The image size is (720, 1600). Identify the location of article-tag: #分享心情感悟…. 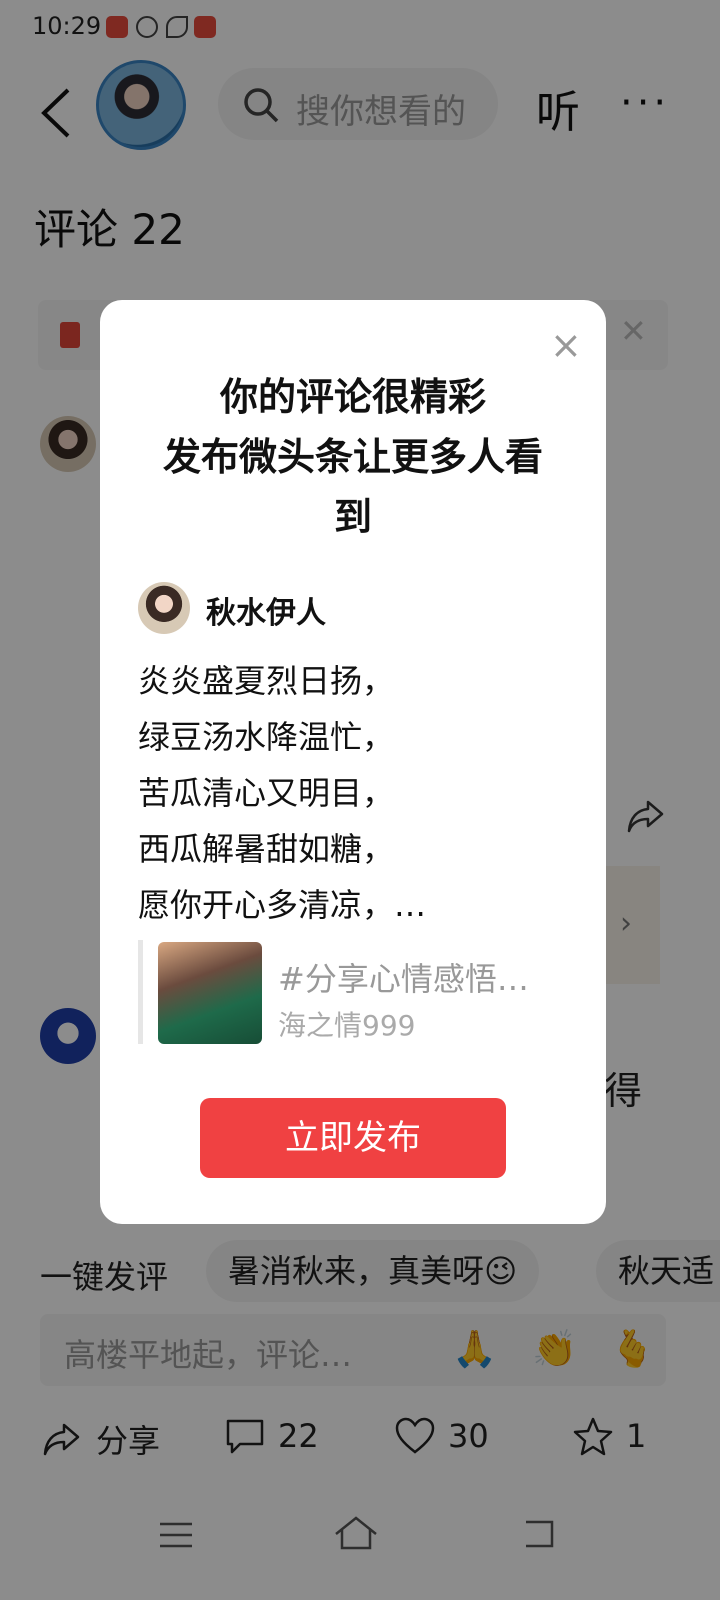
(403, 979).